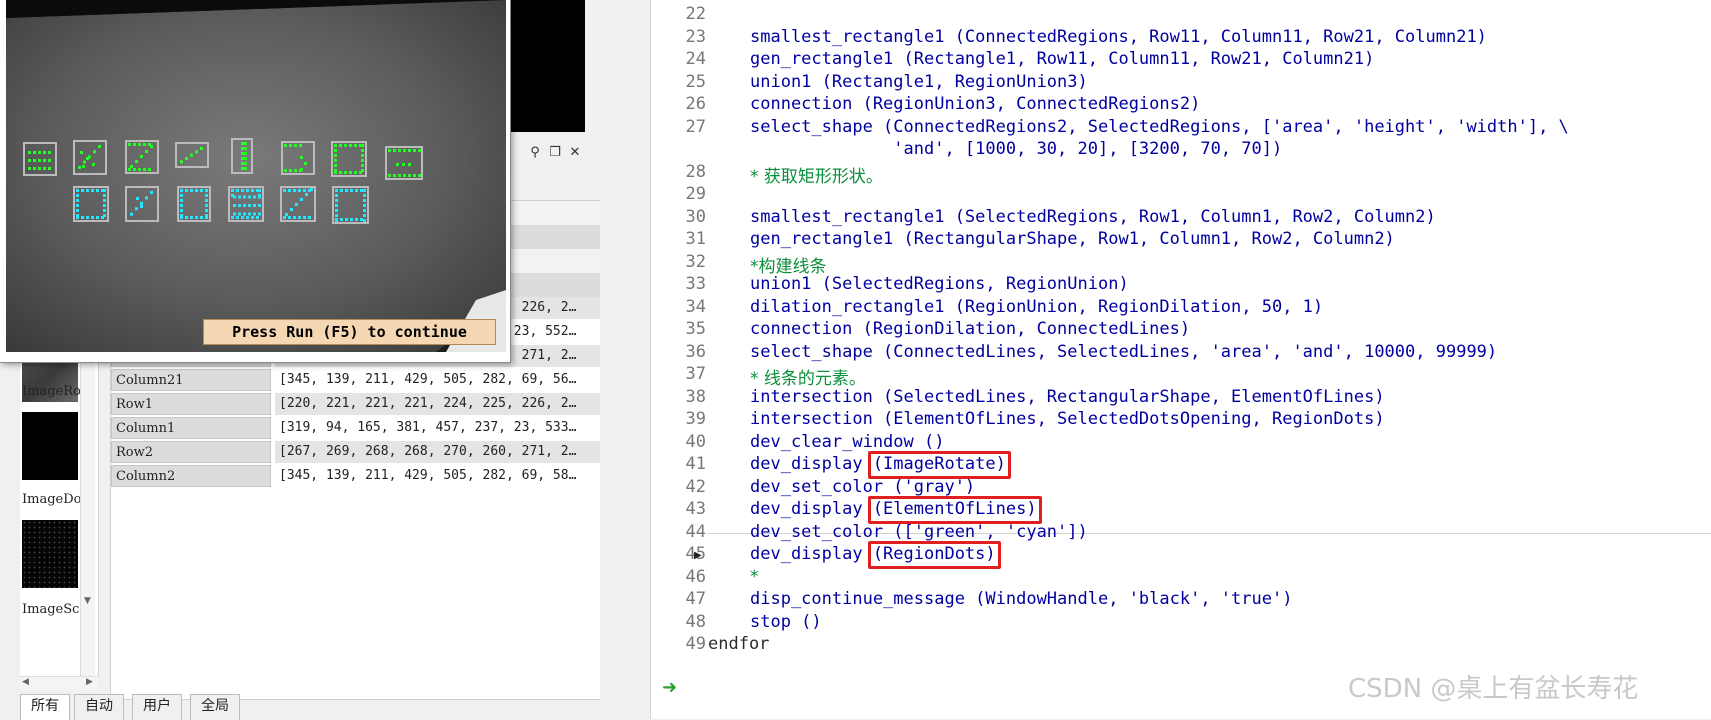 The image size is (1711, 720). What do you see at coordinates (191, 476) in the screenshot?
I see `variable-name: Column2` at bounding box center [191, 476].